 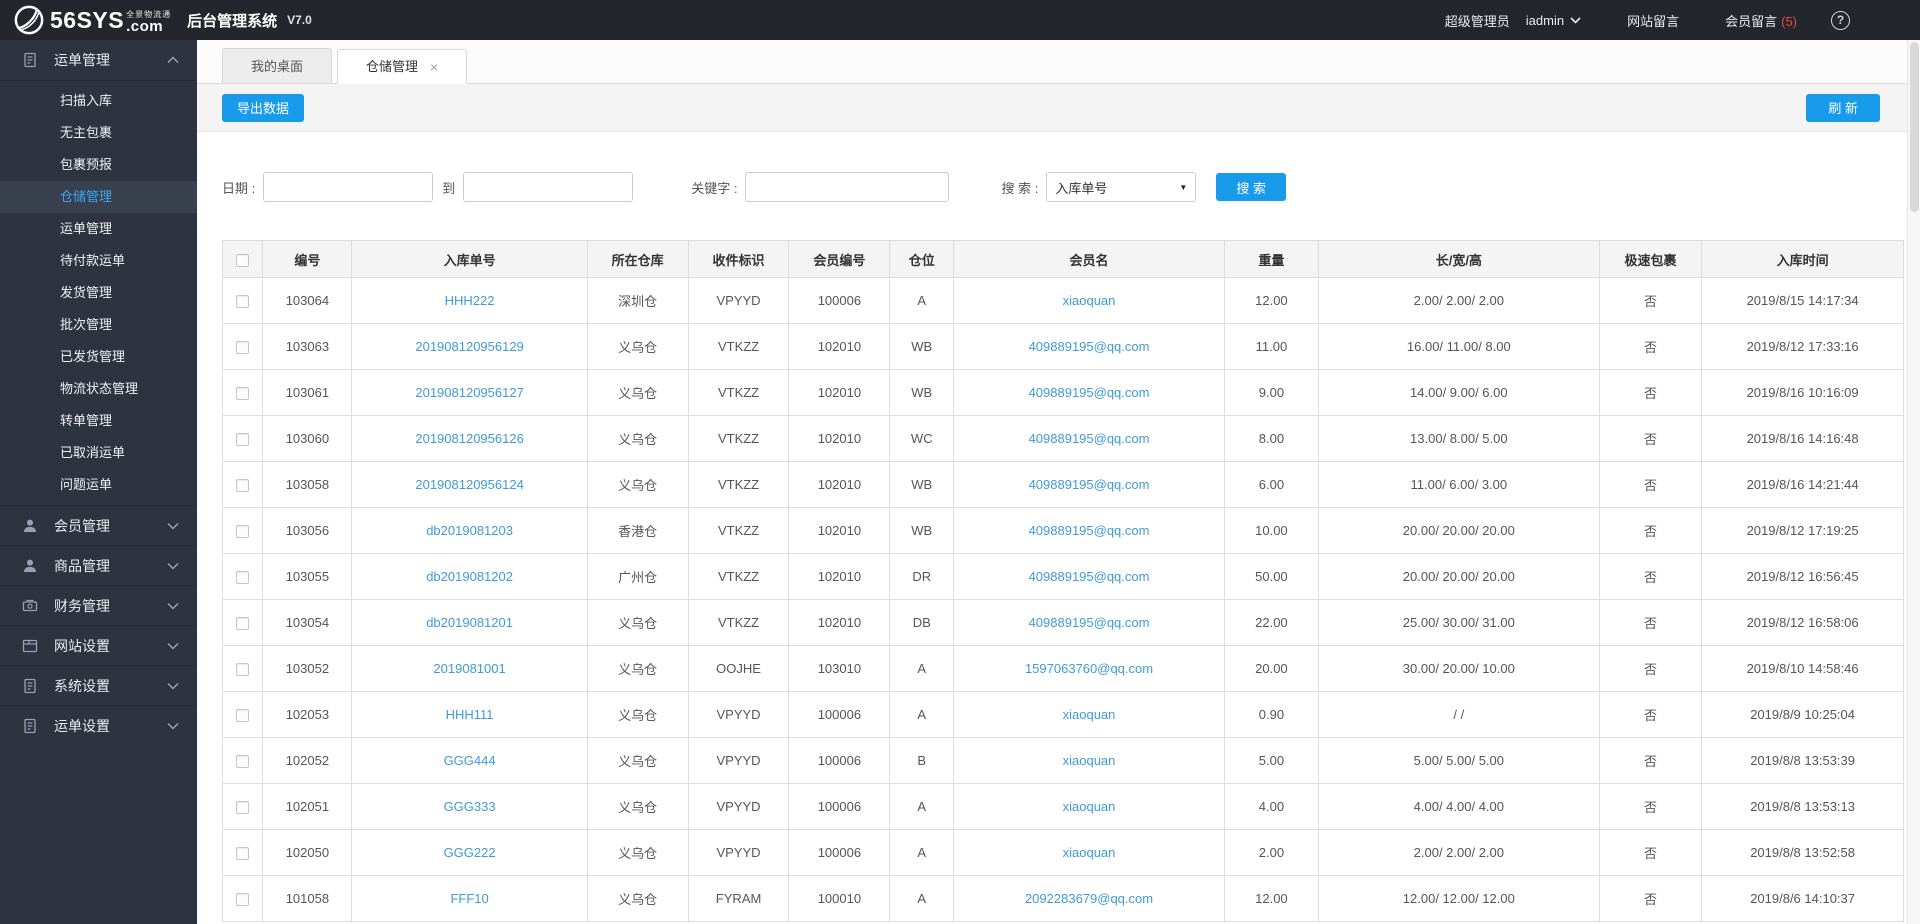 I want to click on sidebar-group-member-mgmt: 会员管理, so click(x=98, y=525).